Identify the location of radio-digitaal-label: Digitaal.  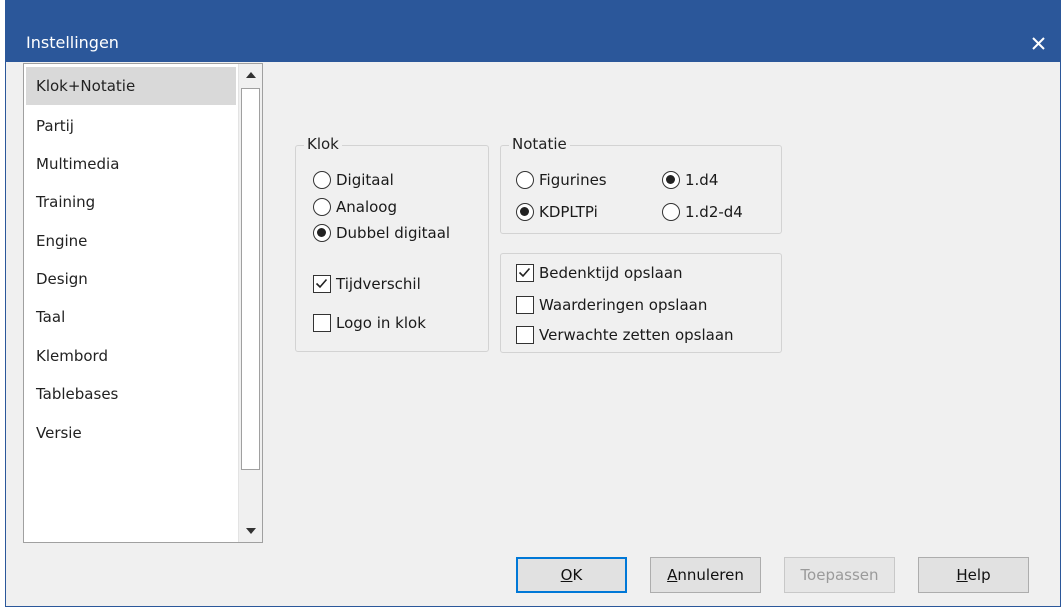
(365, 180).